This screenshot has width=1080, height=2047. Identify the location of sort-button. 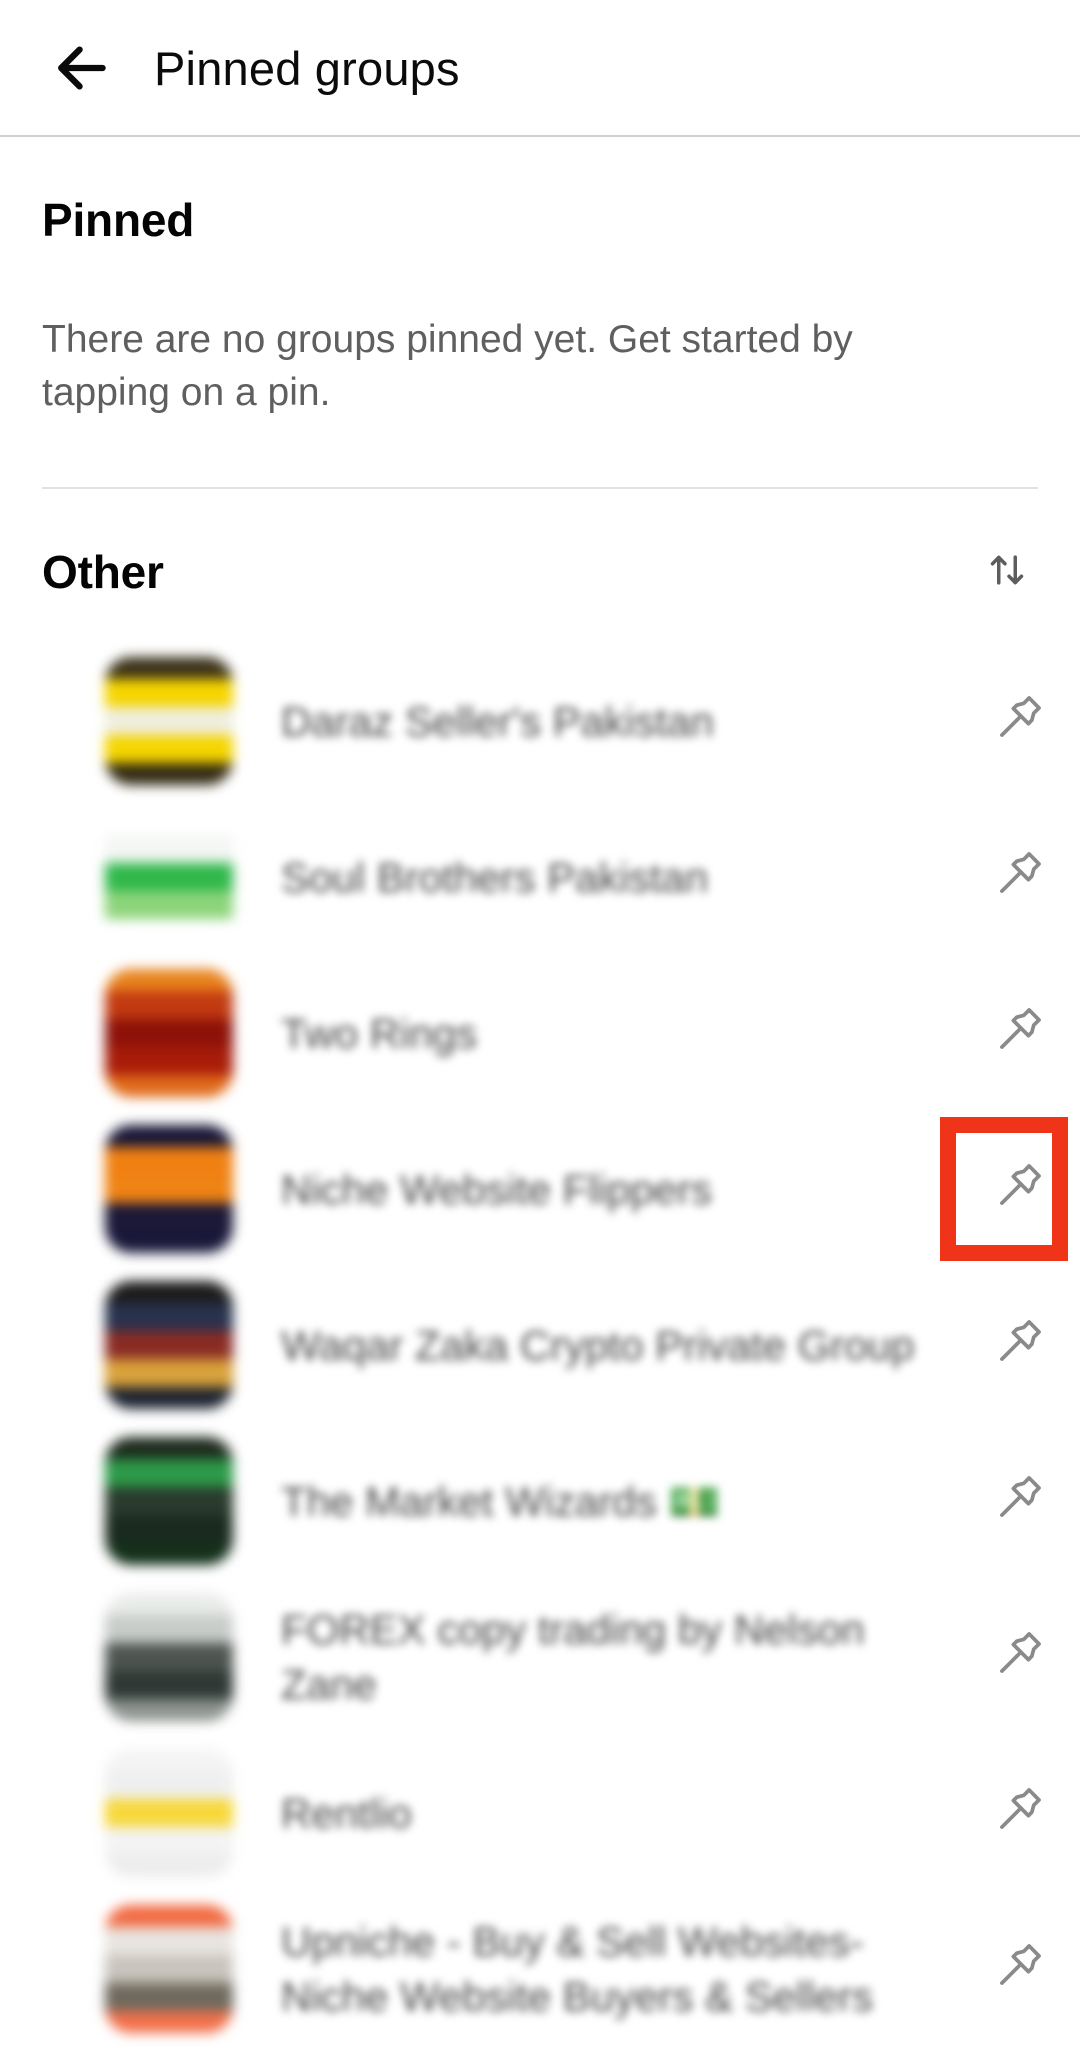
(1007, 572).